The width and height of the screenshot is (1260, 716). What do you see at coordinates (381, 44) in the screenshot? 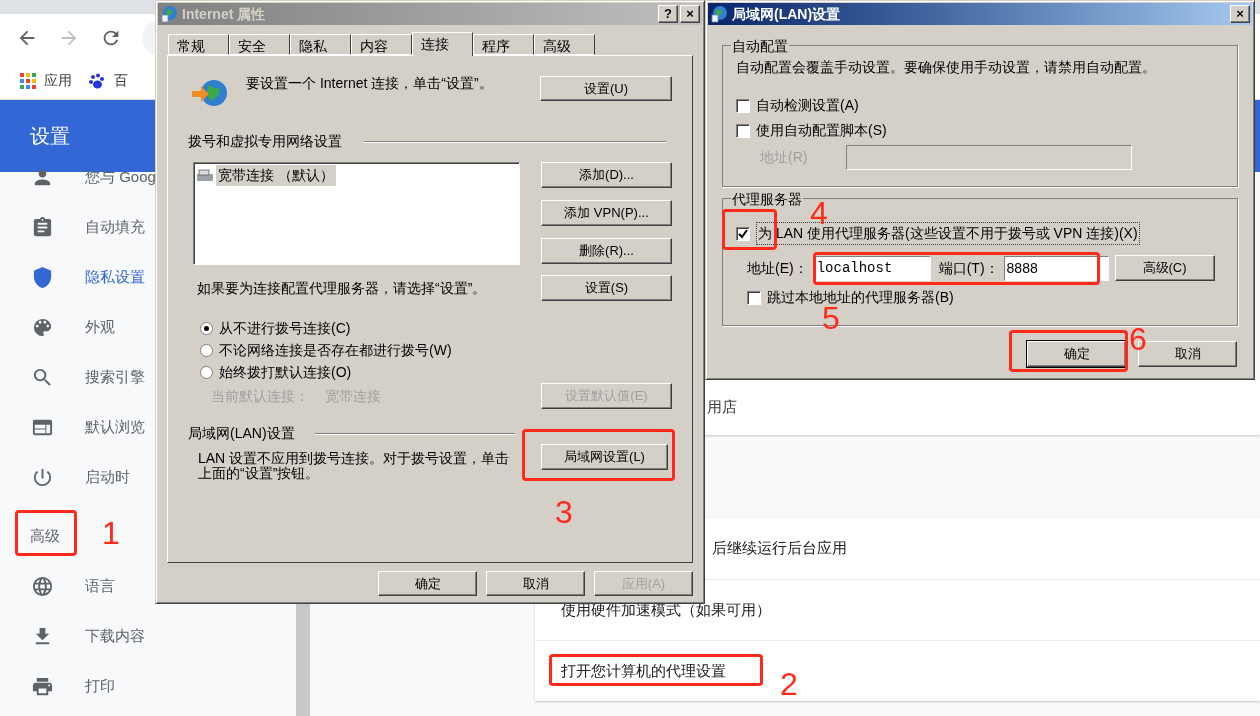
I see `dialog-tab: 内容` at bounding box center [381, 44].